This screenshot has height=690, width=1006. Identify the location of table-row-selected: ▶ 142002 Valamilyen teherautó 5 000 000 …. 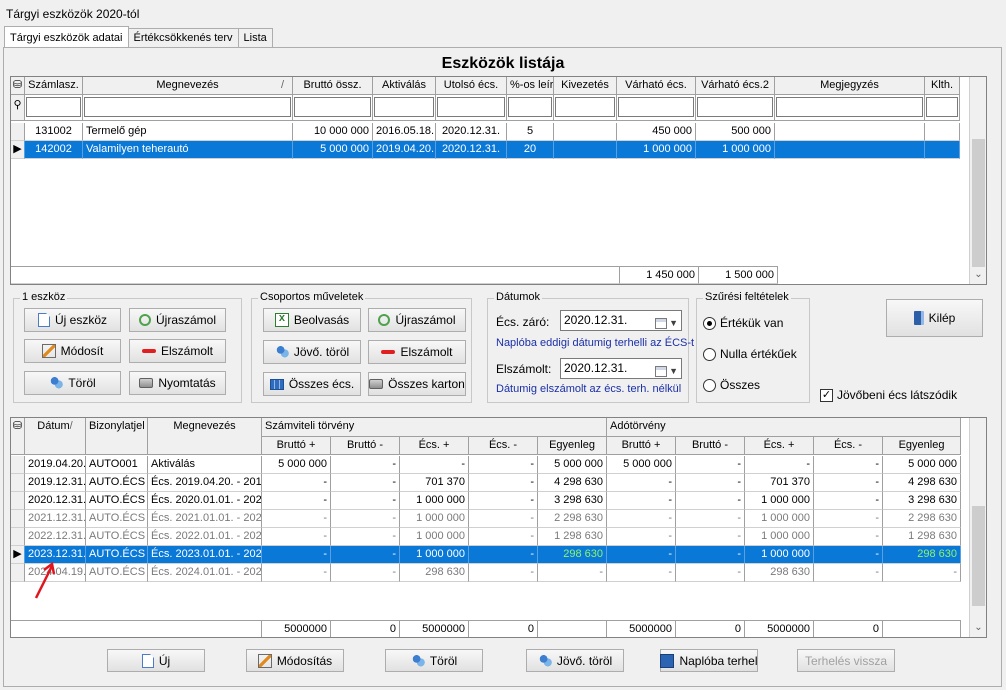
(485, 150).